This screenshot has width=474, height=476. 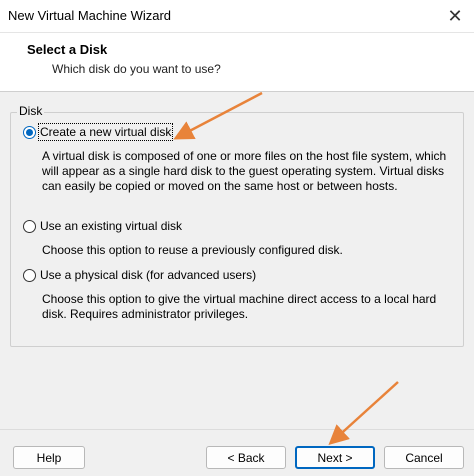 I want to click on option-use-physical-disk: Use a physical disk (for advanced users), so click(x=139, y=275).